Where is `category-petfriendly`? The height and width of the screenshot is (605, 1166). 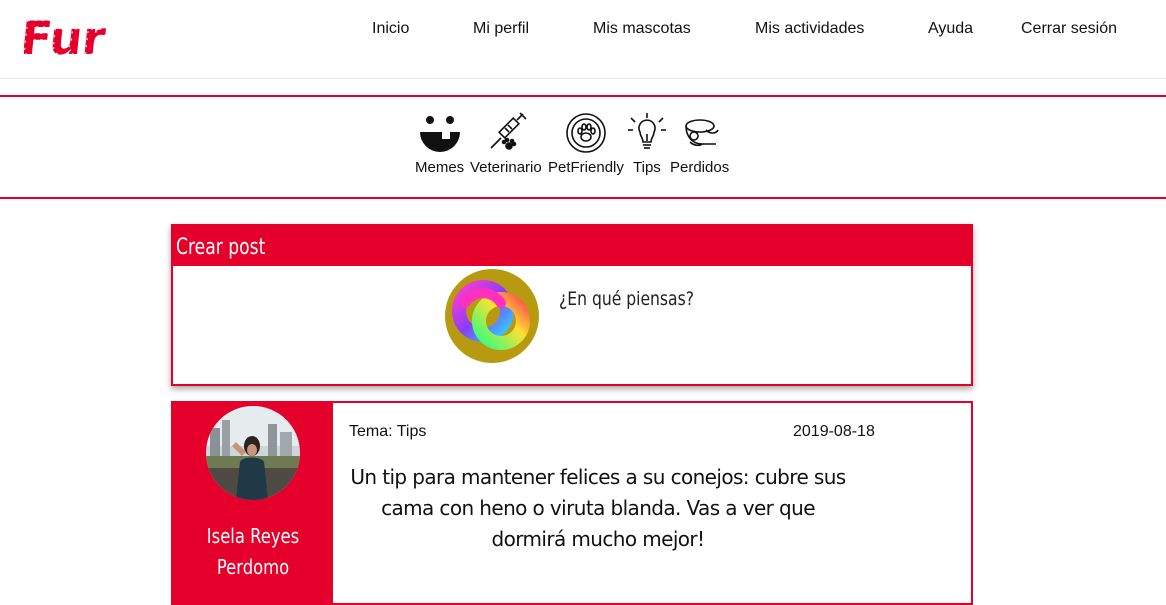
category-petfriendly is located at coordinates (586, 133).